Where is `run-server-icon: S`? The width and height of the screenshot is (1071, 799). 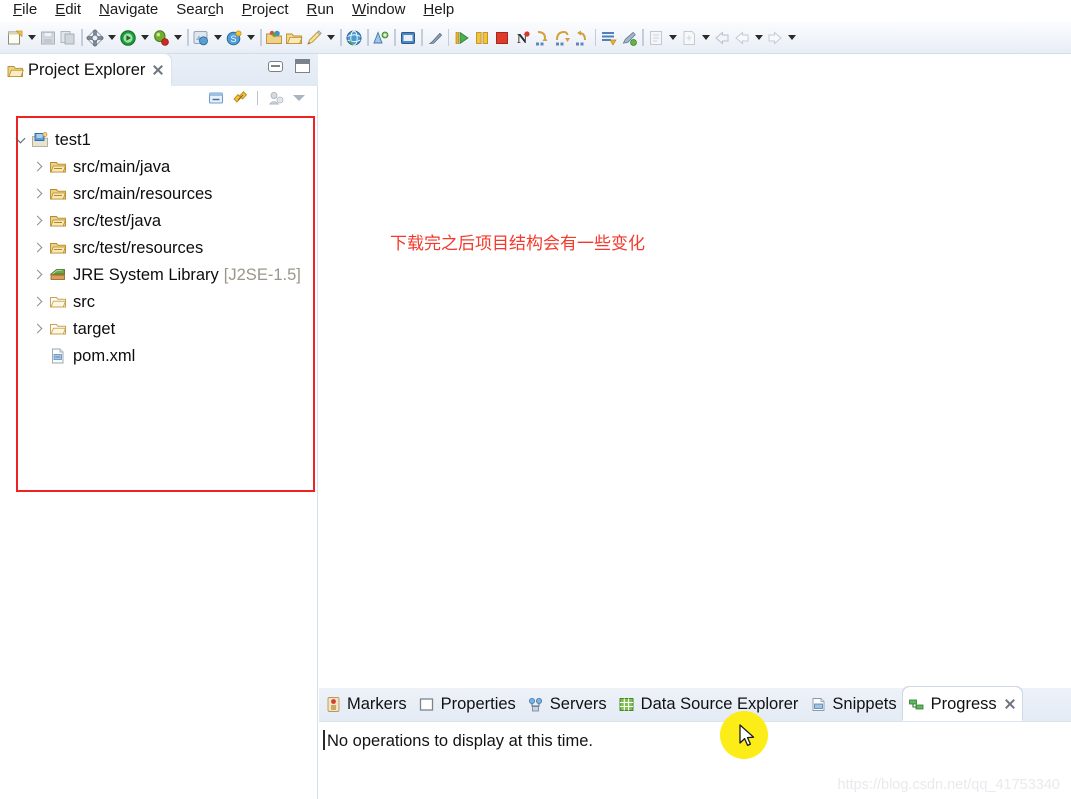 run-server-icon: S is located at coordinates (234, 38).